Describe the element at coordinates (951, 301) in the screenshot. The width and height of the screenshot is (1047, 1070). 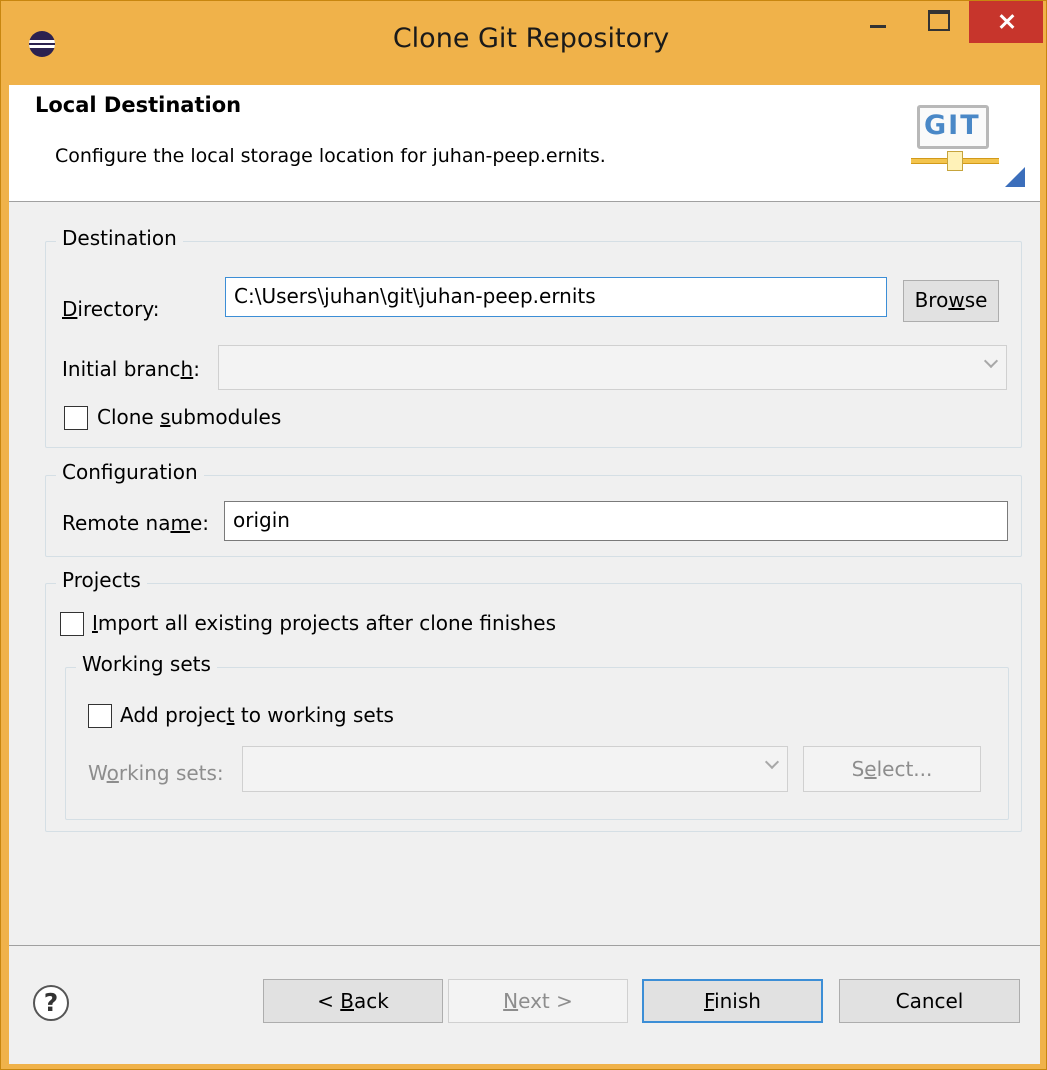
I see `browse-button: Browse` at that location.